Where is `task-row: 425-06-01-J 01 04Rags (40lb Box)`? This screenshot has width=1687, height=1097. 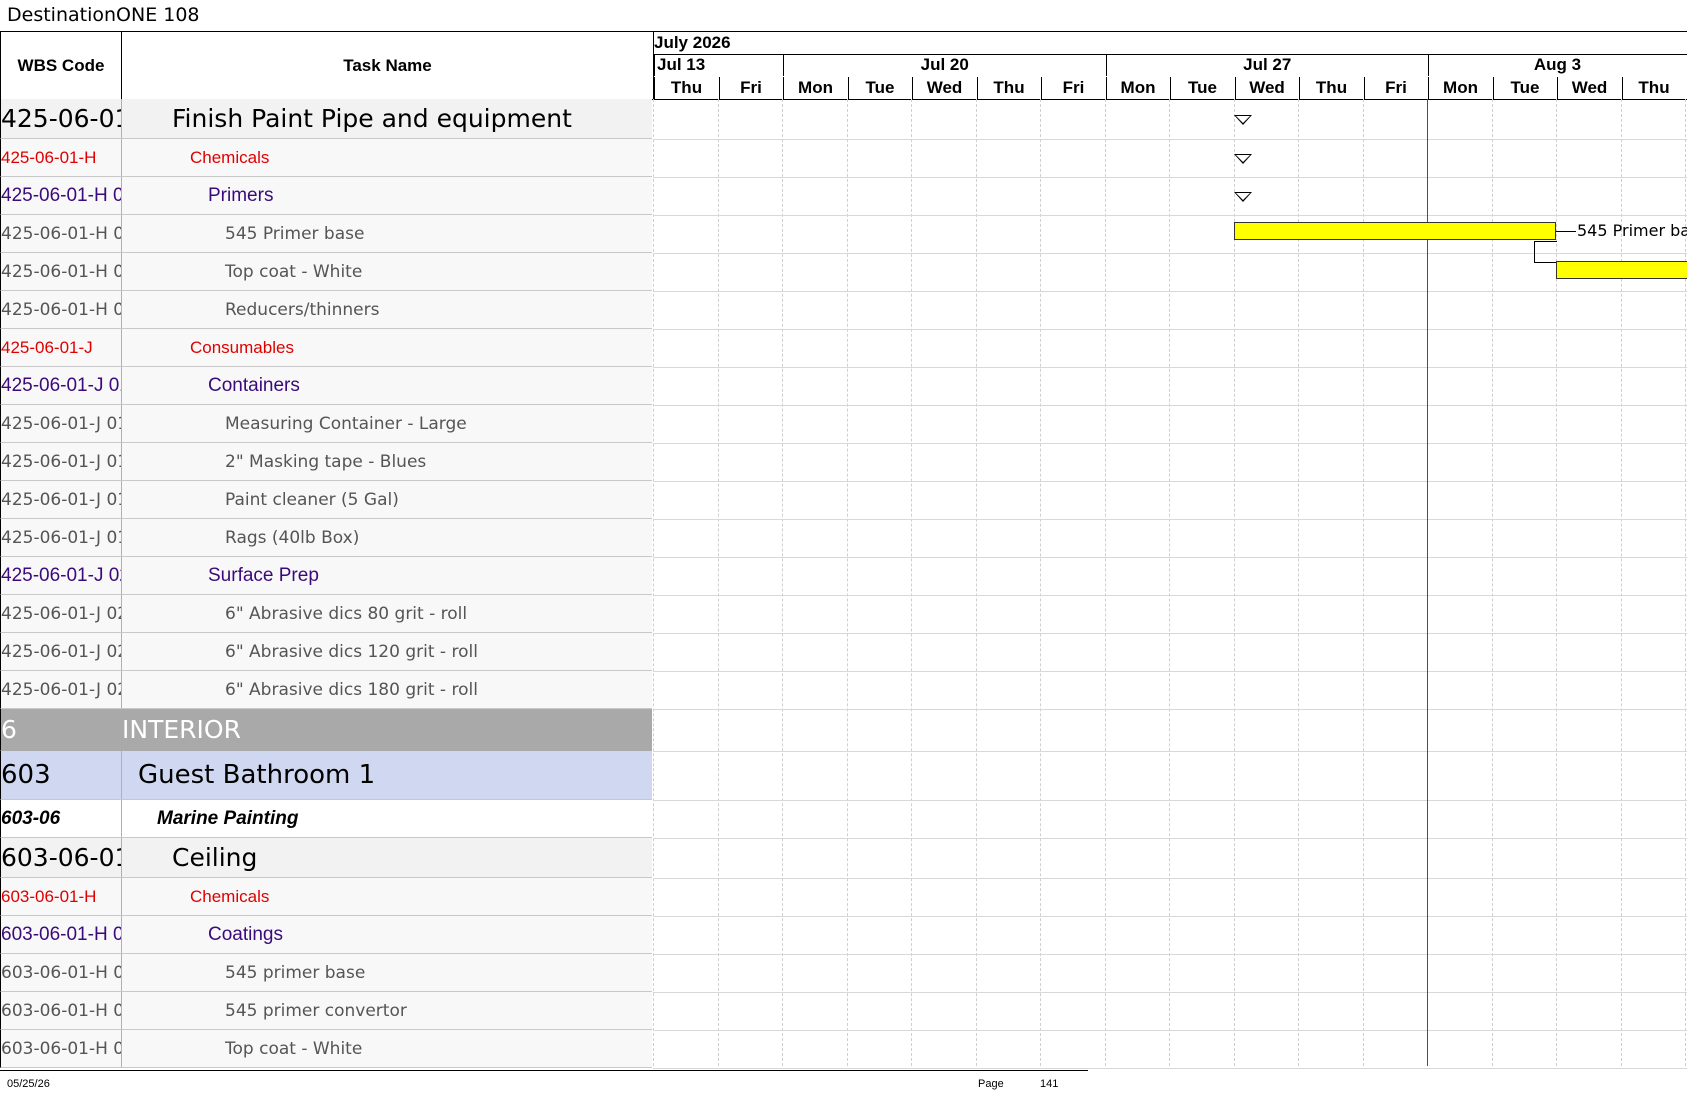 task-row: 425-06-01-J 01 04Rags (40lb Box) is located at coordinates (326, 538).